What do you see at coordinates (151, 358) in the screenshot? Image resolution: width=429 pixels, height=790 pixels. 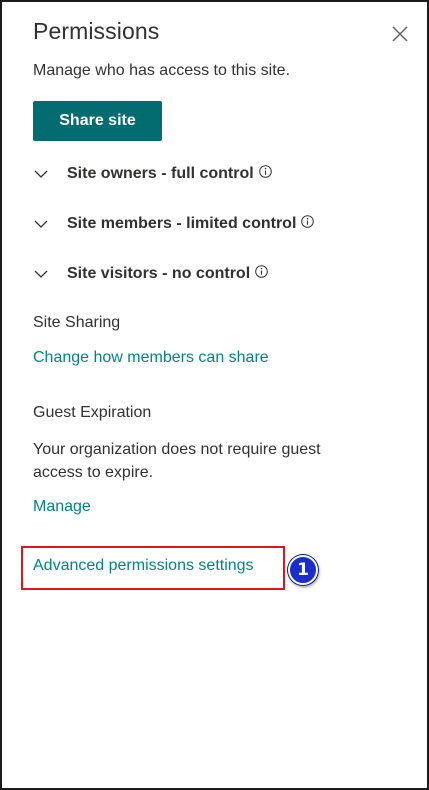 I see `change-sharing-link: Change how members can share` at bounding box center [151, 358].